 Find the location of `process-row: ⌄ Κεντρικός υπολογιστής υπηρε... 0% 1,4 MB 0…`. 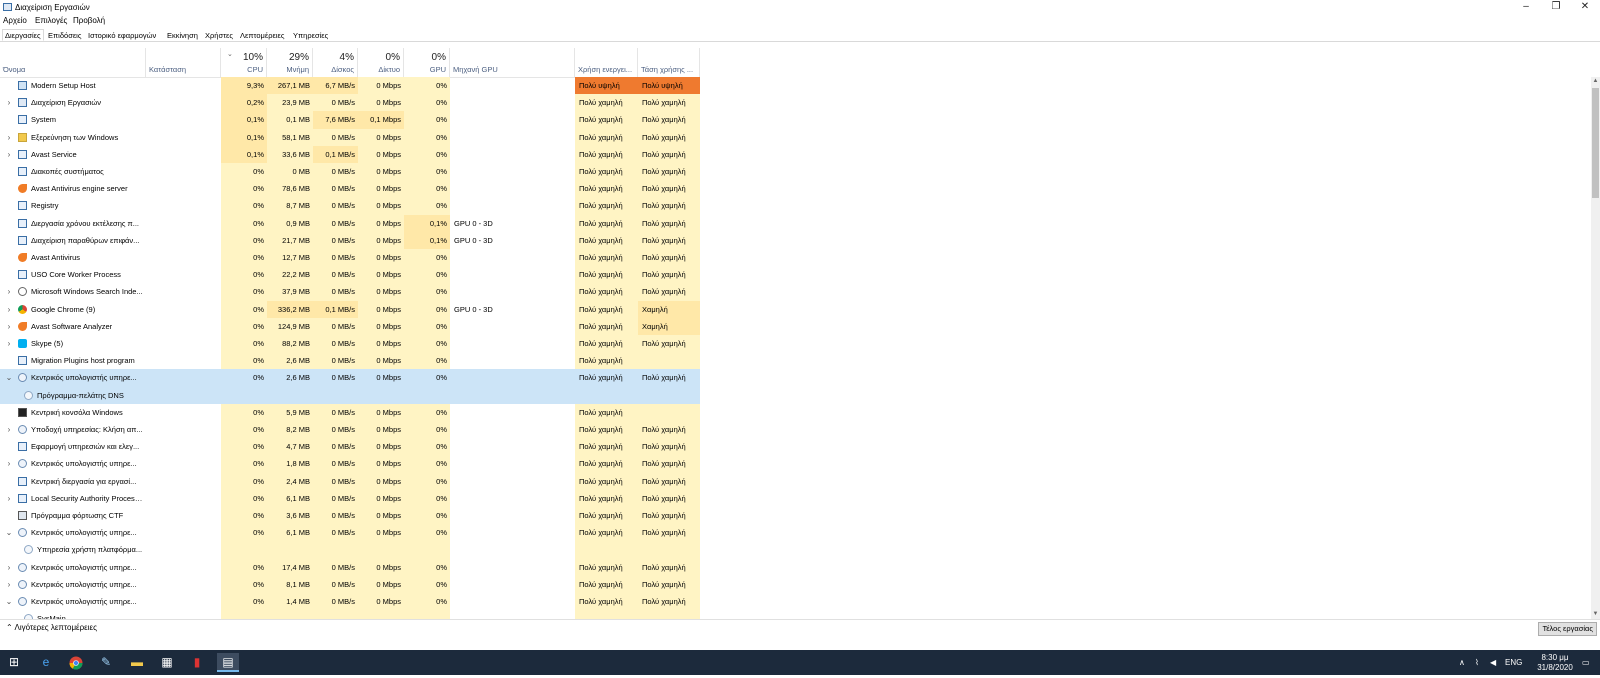

process-row: ⌄ Κεντρικός υπολογιστής υπηρε... 0% 1,4 MB 0… is located at coordinates (350, 602).